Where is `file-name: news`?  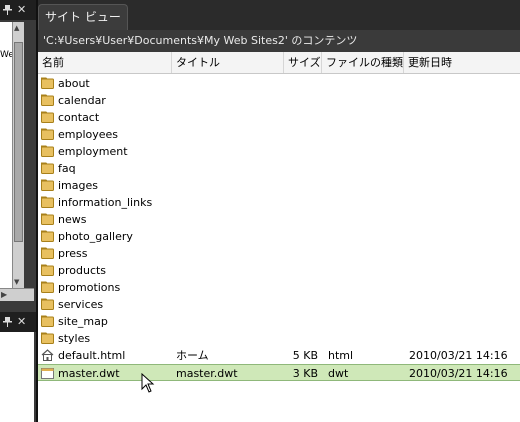 file-name: news is located at coordinates (72, 219).